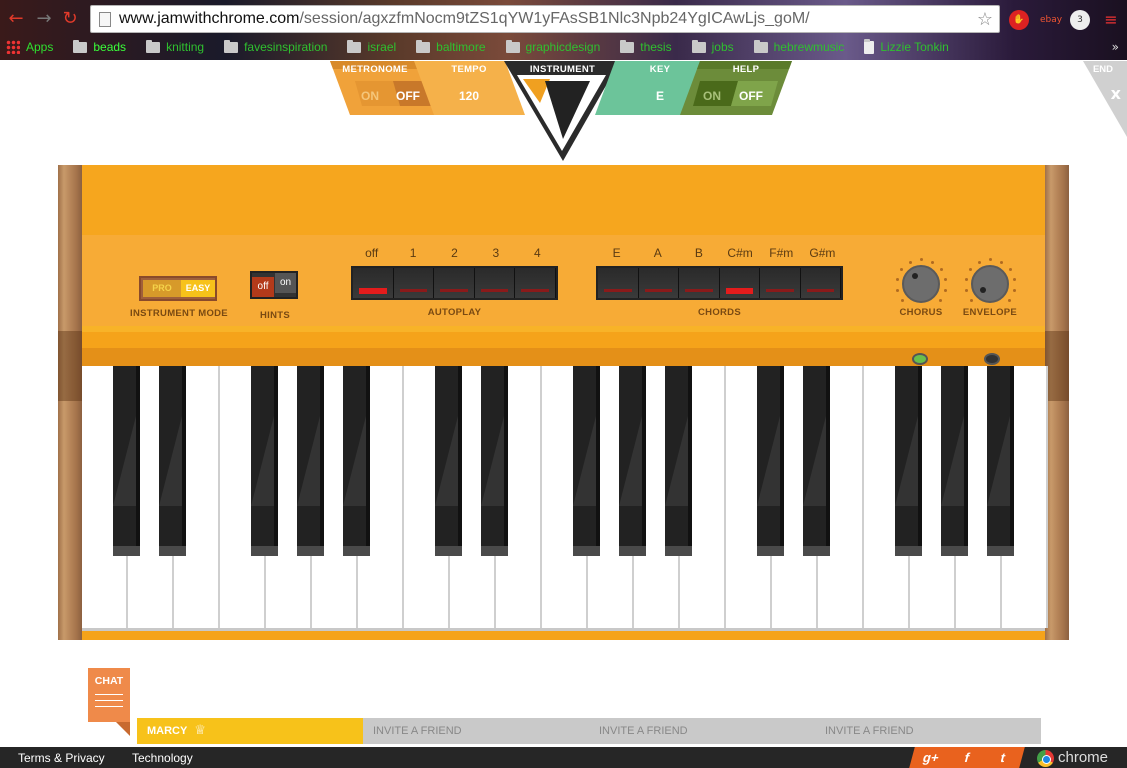 The height and width of the screenshot is (768, 1127). I want to click on back-icon: ←, so click(16, 19).